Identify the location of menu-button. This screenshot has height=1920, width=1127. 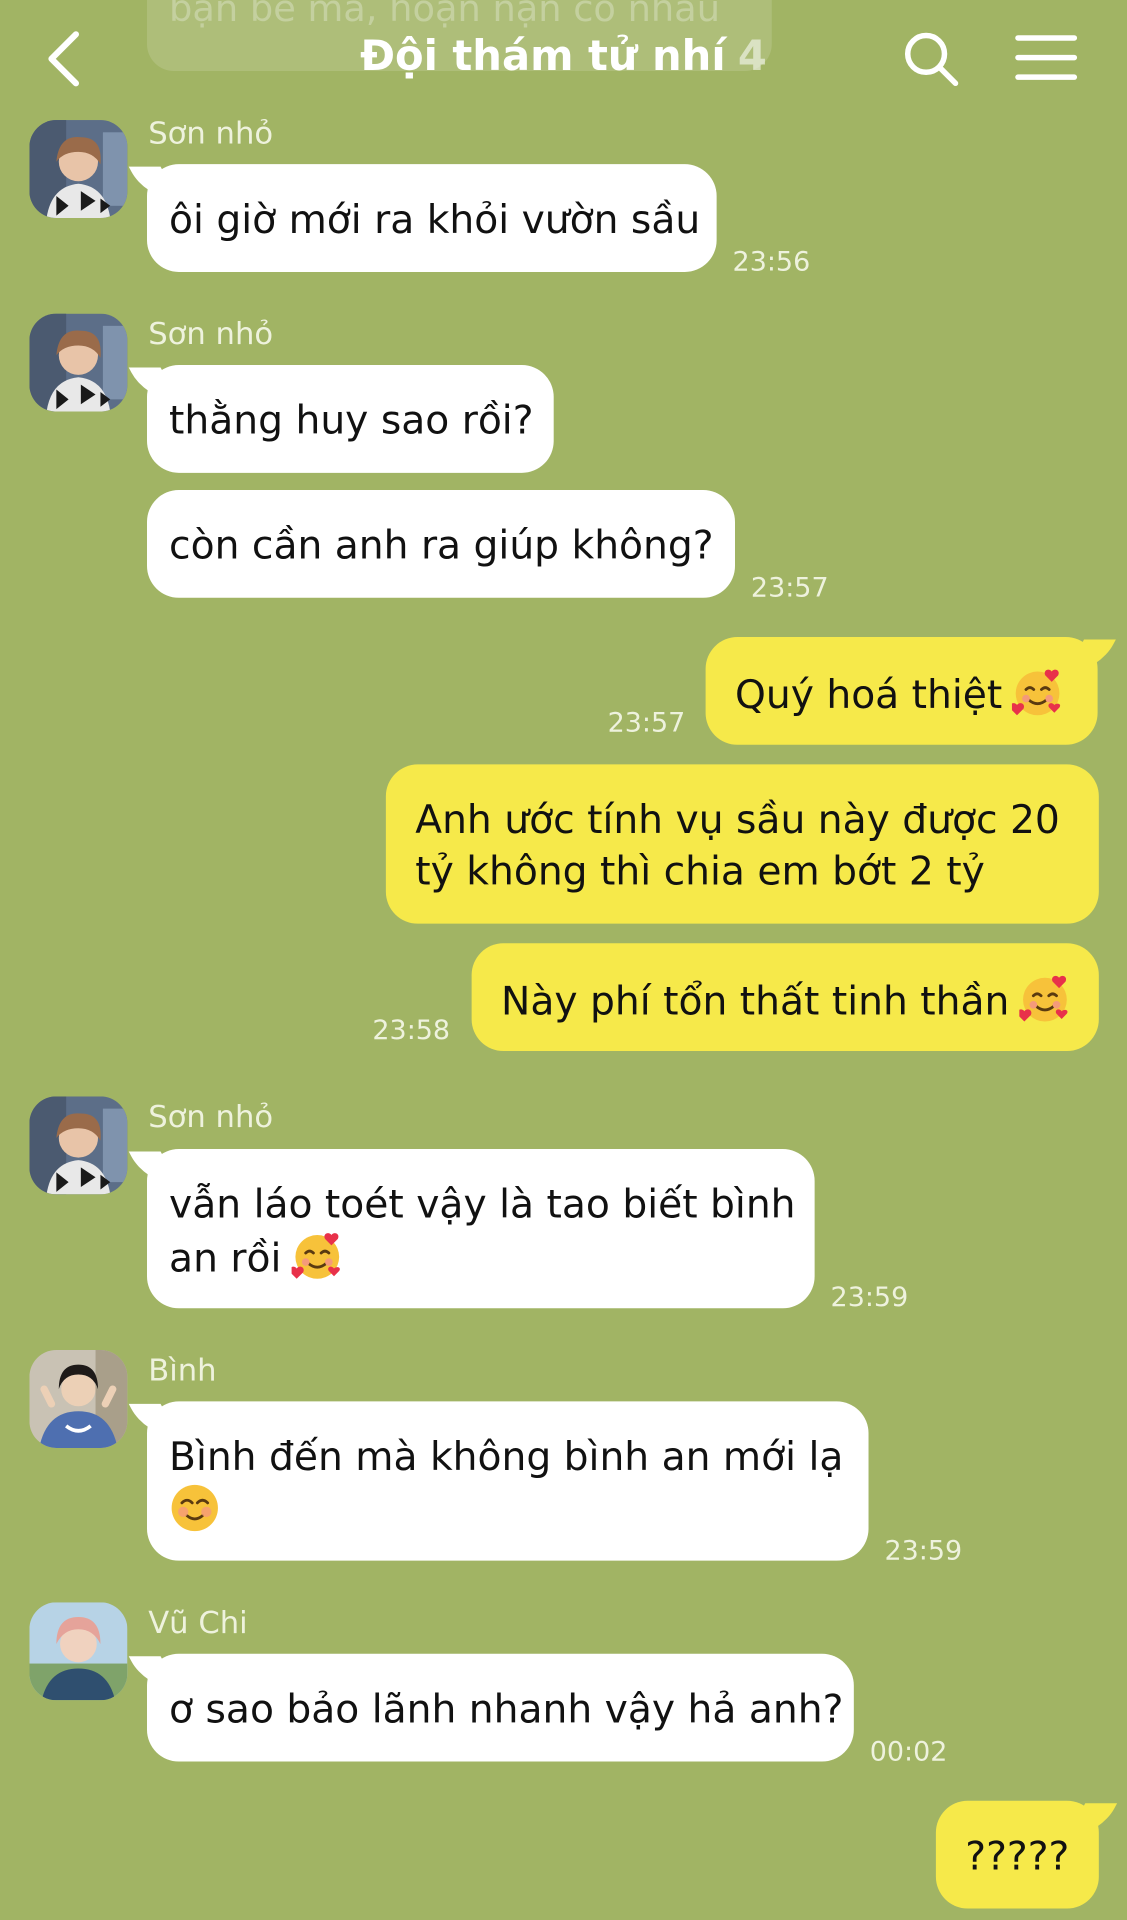
(1046, 57).